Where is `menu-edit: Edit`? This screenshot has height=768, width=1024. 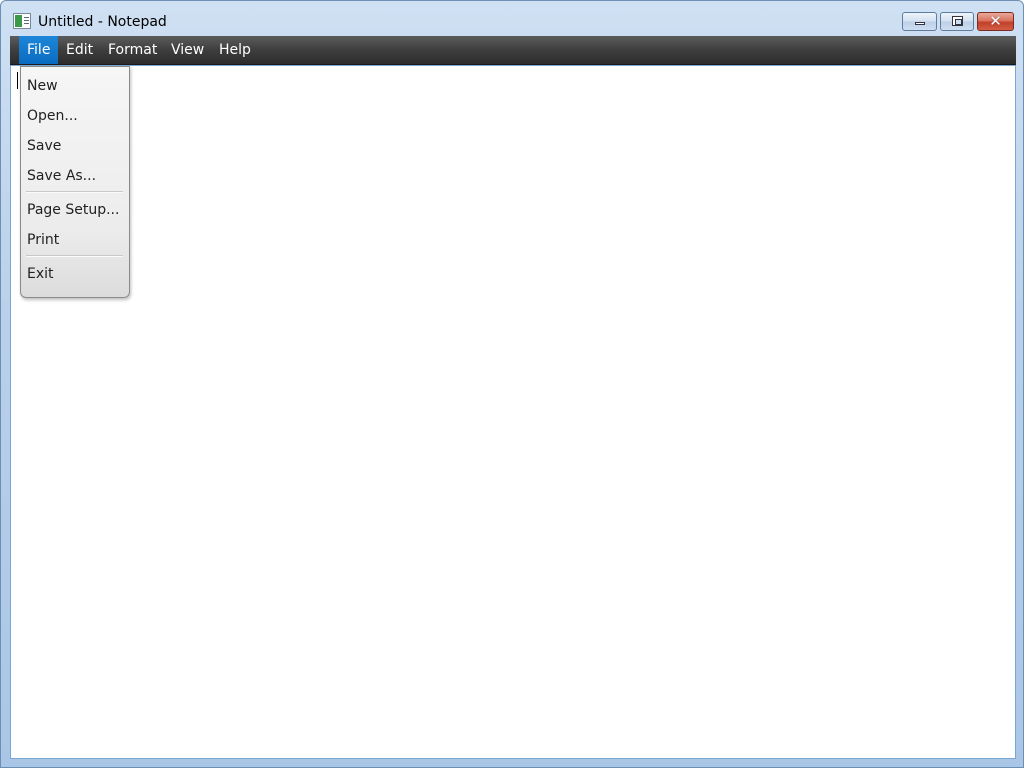 menu-edit: Edit is located at coordinates (79, 50).